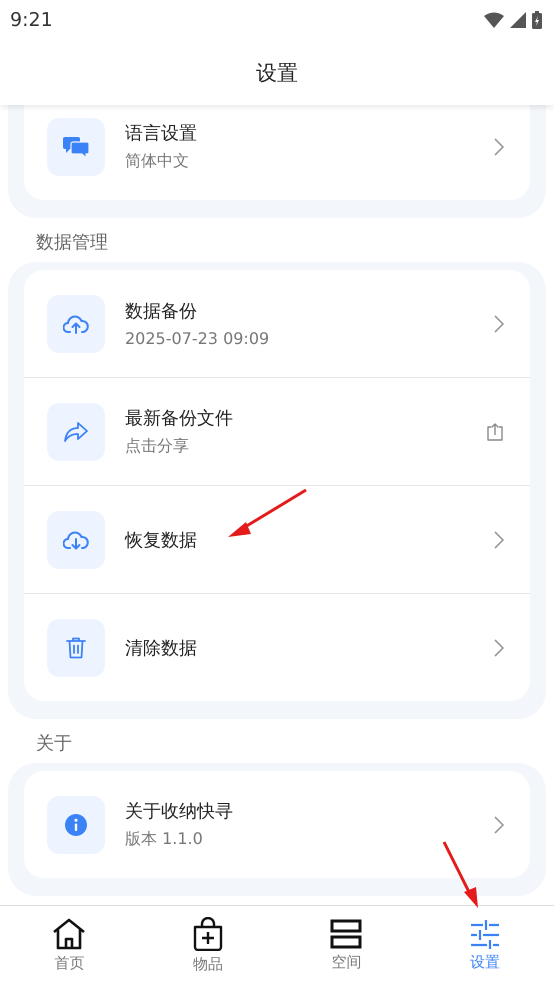 Image resolution: width=554 pixels, height=984 pixels. I want to click on item-title: 最新备份文件, so click(179, 418).